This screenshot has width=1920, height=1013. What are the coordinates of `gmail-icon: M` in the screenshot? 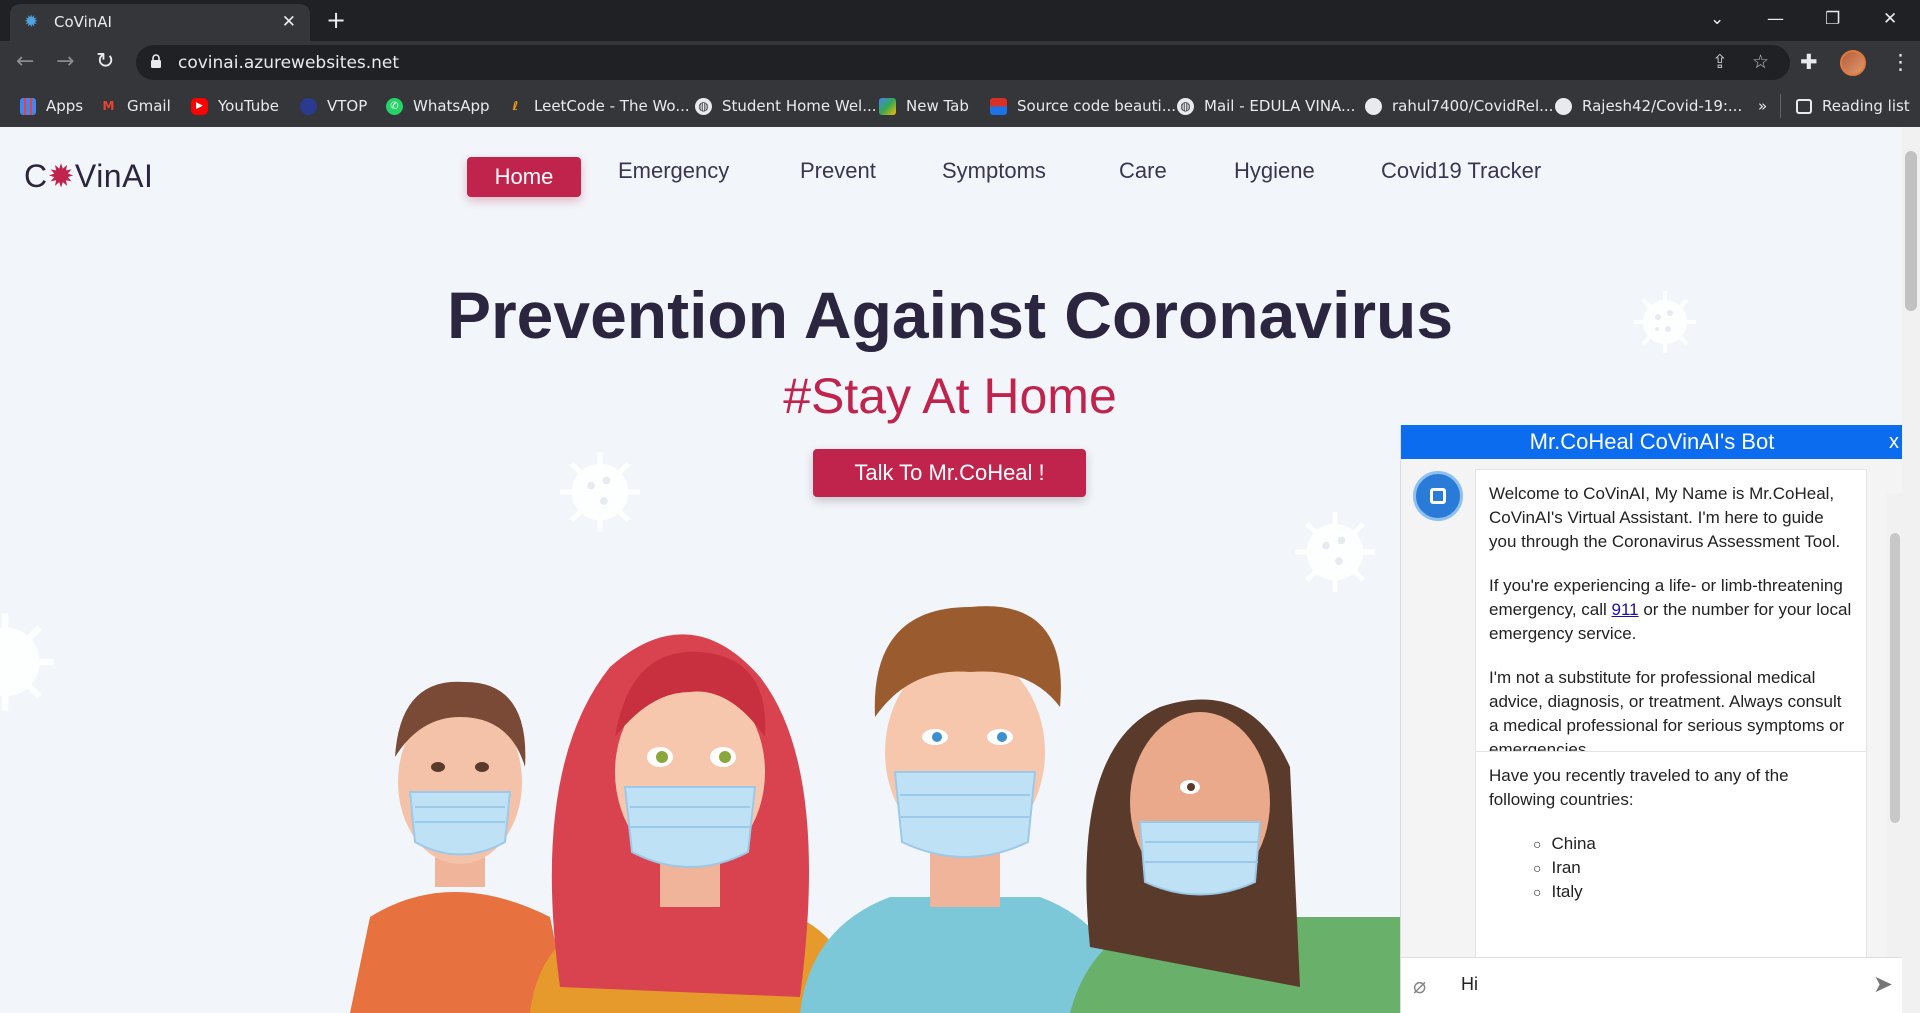 It's located at (108, 105).